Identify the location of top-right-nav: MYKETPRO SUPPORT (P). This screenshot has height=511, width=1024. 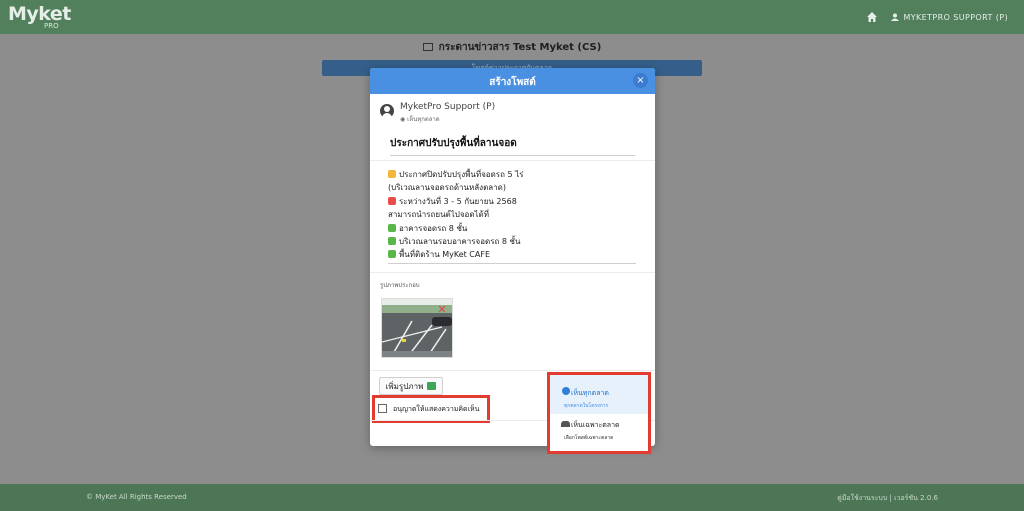
(937, 17).